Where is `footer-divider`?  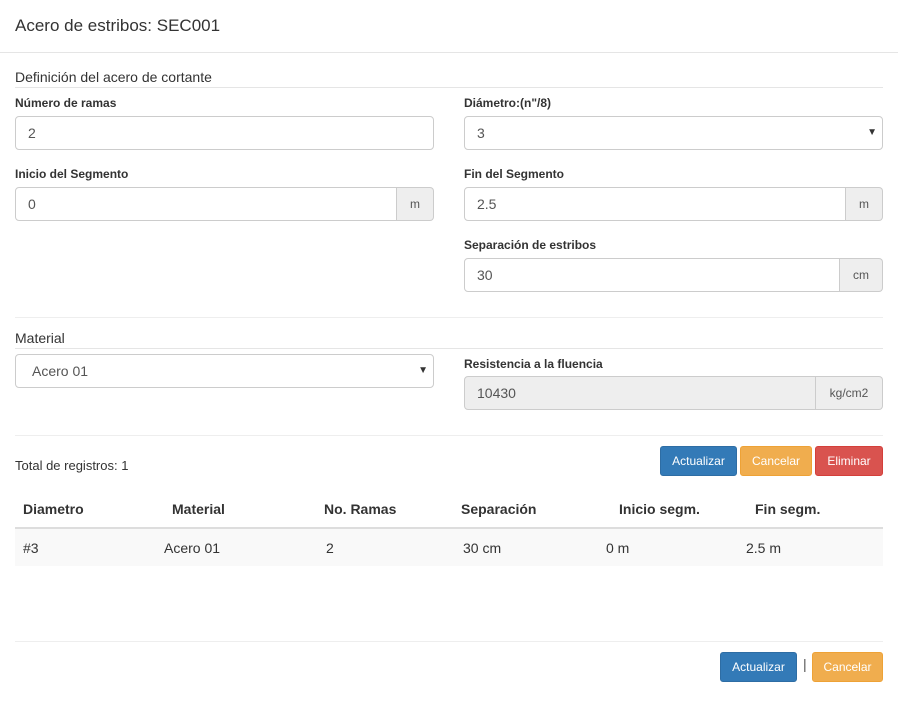 footer-divider is located at coordinates (449, 641).